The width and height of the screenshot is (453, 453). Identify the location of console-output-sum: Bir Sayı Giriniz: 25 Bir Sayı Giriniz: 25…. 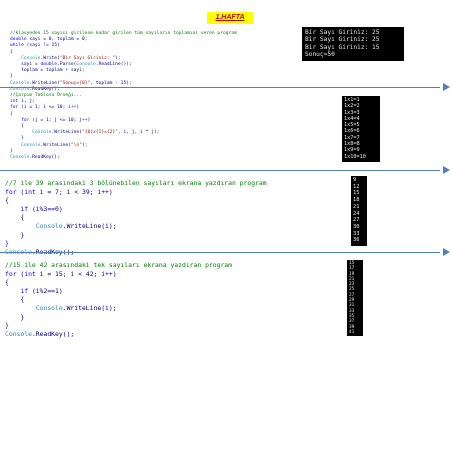
(353, 44).